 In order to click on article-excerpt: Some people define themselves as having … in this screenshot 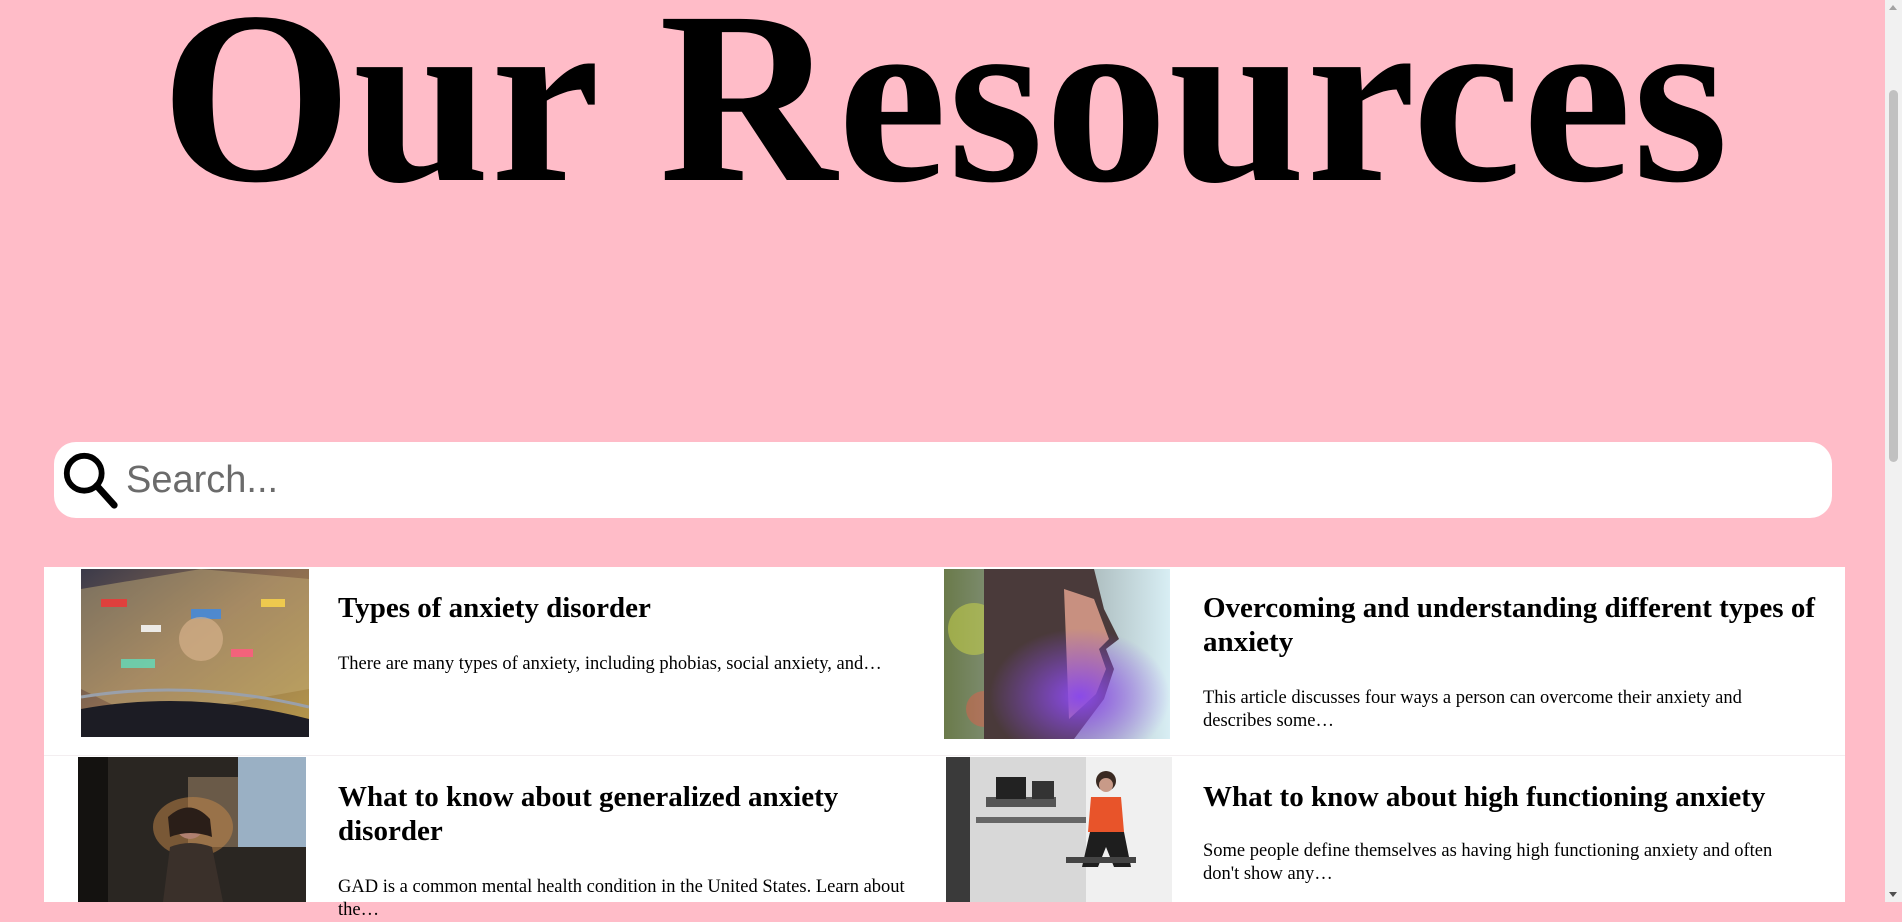, I will do `click(1488, 862)`.